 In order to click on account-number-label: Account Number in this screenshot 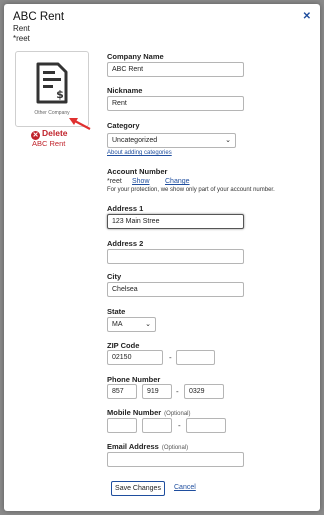, I will do `click(137, 171)`.